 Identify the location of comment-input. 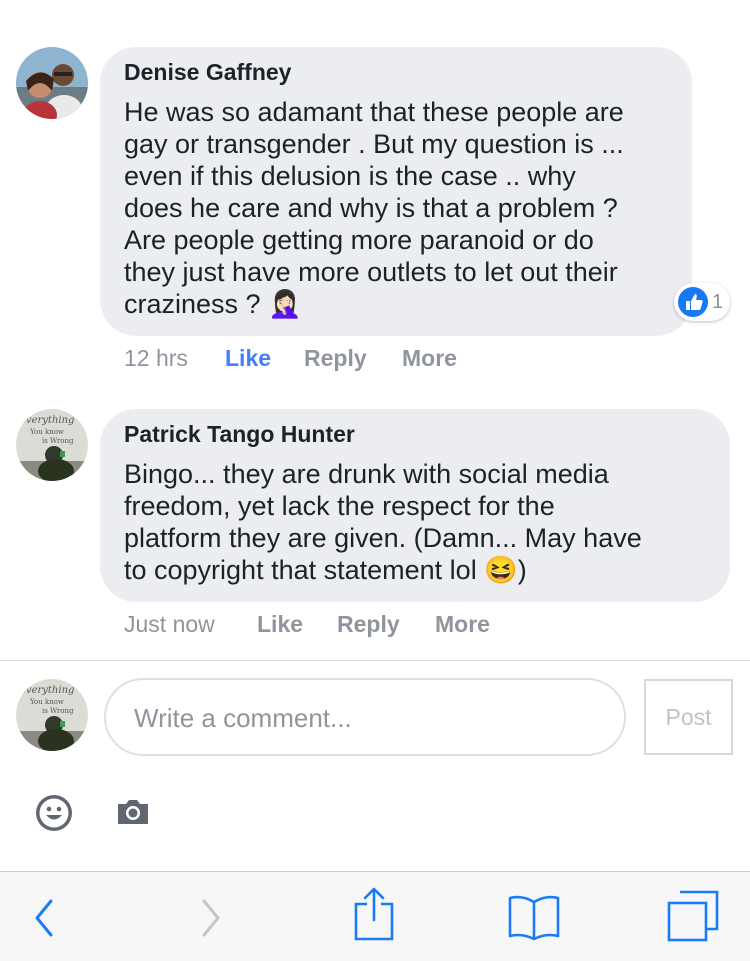
(364, 718).